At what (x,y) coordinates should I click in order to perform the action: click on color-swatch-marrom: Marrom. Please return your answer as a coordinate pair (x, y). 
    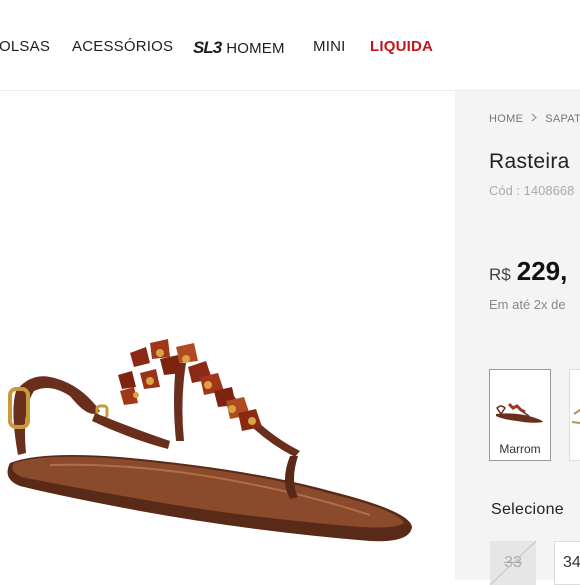
    Looking at the image, I should click on (520, 415).